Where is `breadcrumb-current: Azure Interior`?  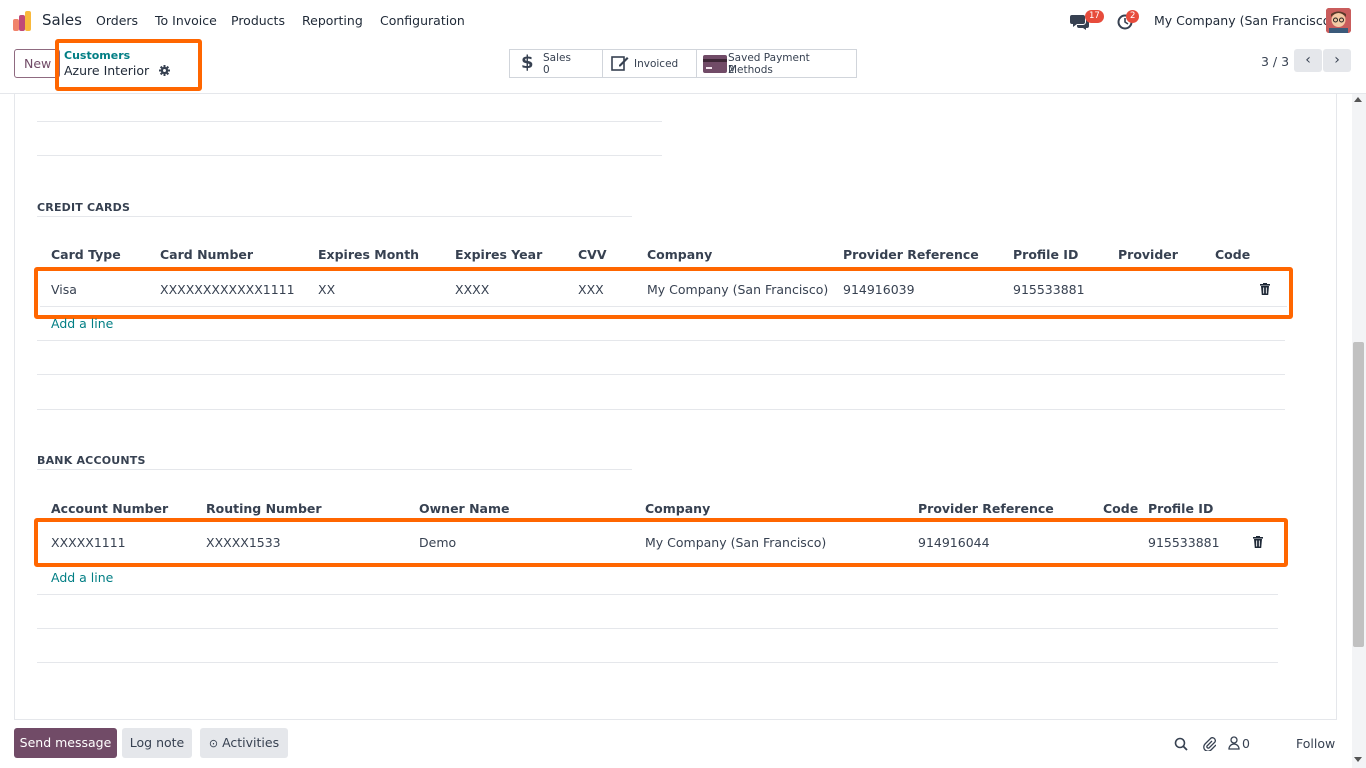
breadcrumb-current: Azure Interior is located at coordinates (117, 70).